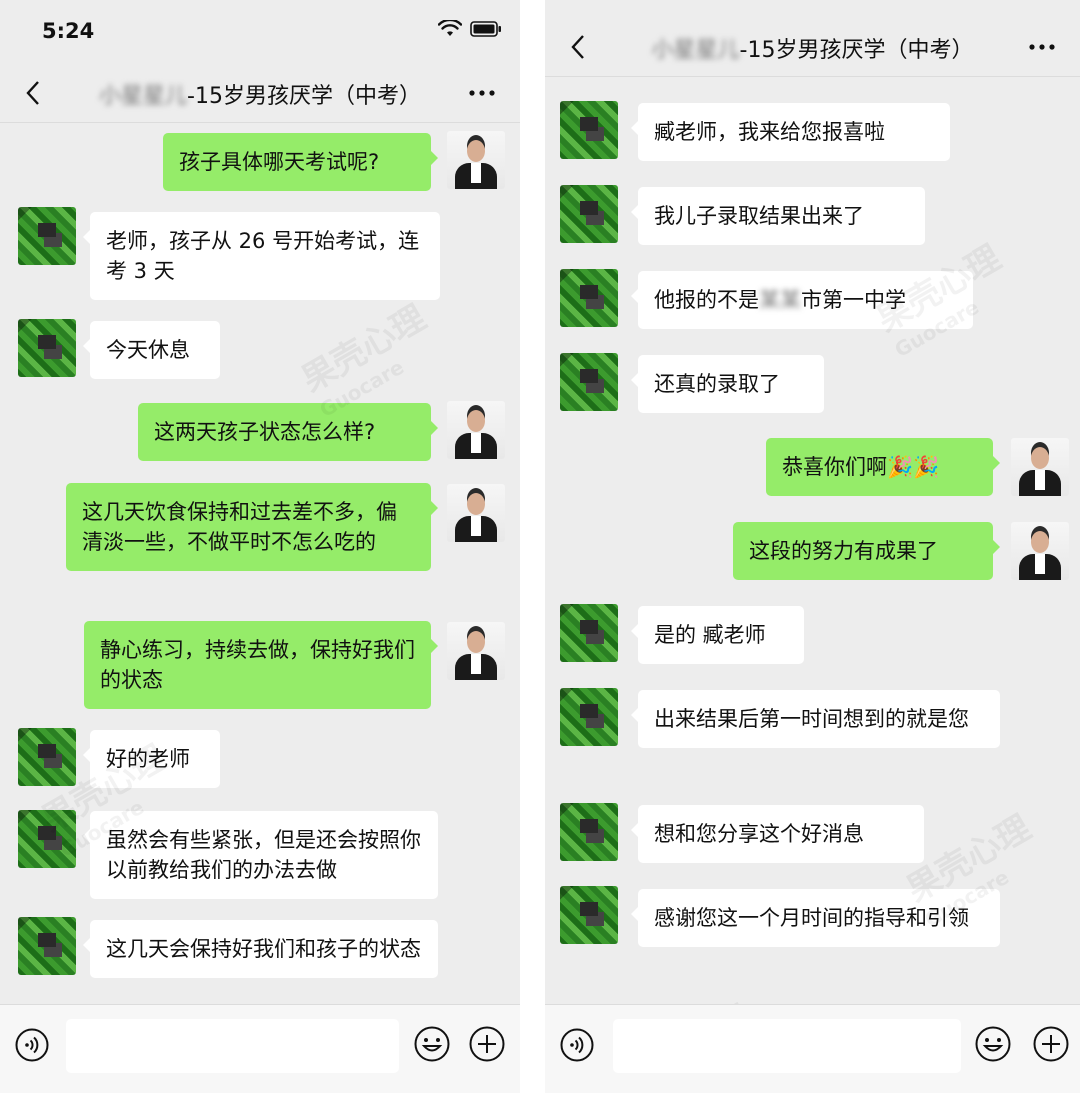  What do you see at coordinates (151, 350) in the screenshot?
I see `chat-bubble-incoming: 今天休息` at bounding box center [151, 350].